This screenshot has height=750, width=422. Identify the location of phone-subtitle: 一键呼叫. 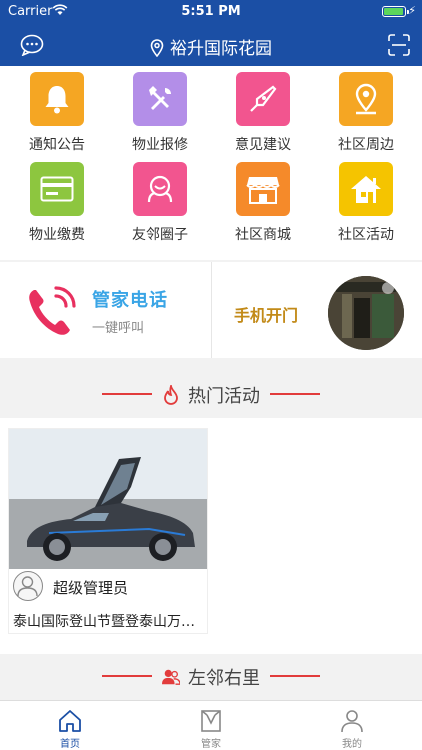
(118, 328).